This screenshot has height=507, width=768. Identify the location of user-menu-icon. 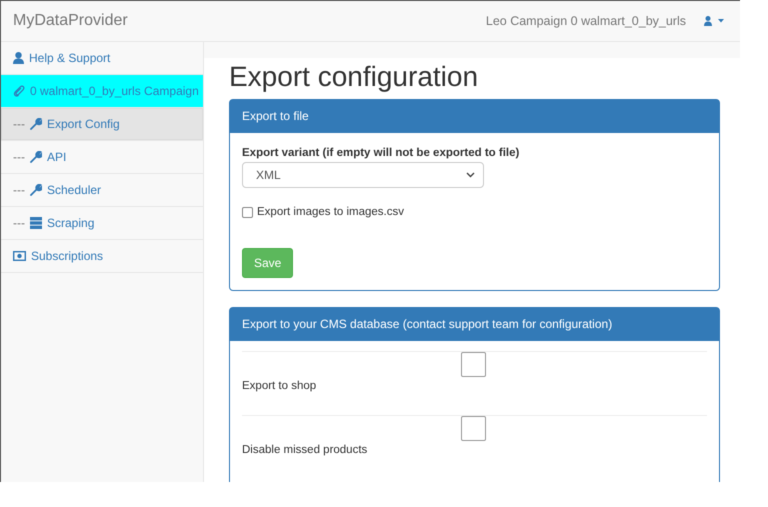
(715, 21).